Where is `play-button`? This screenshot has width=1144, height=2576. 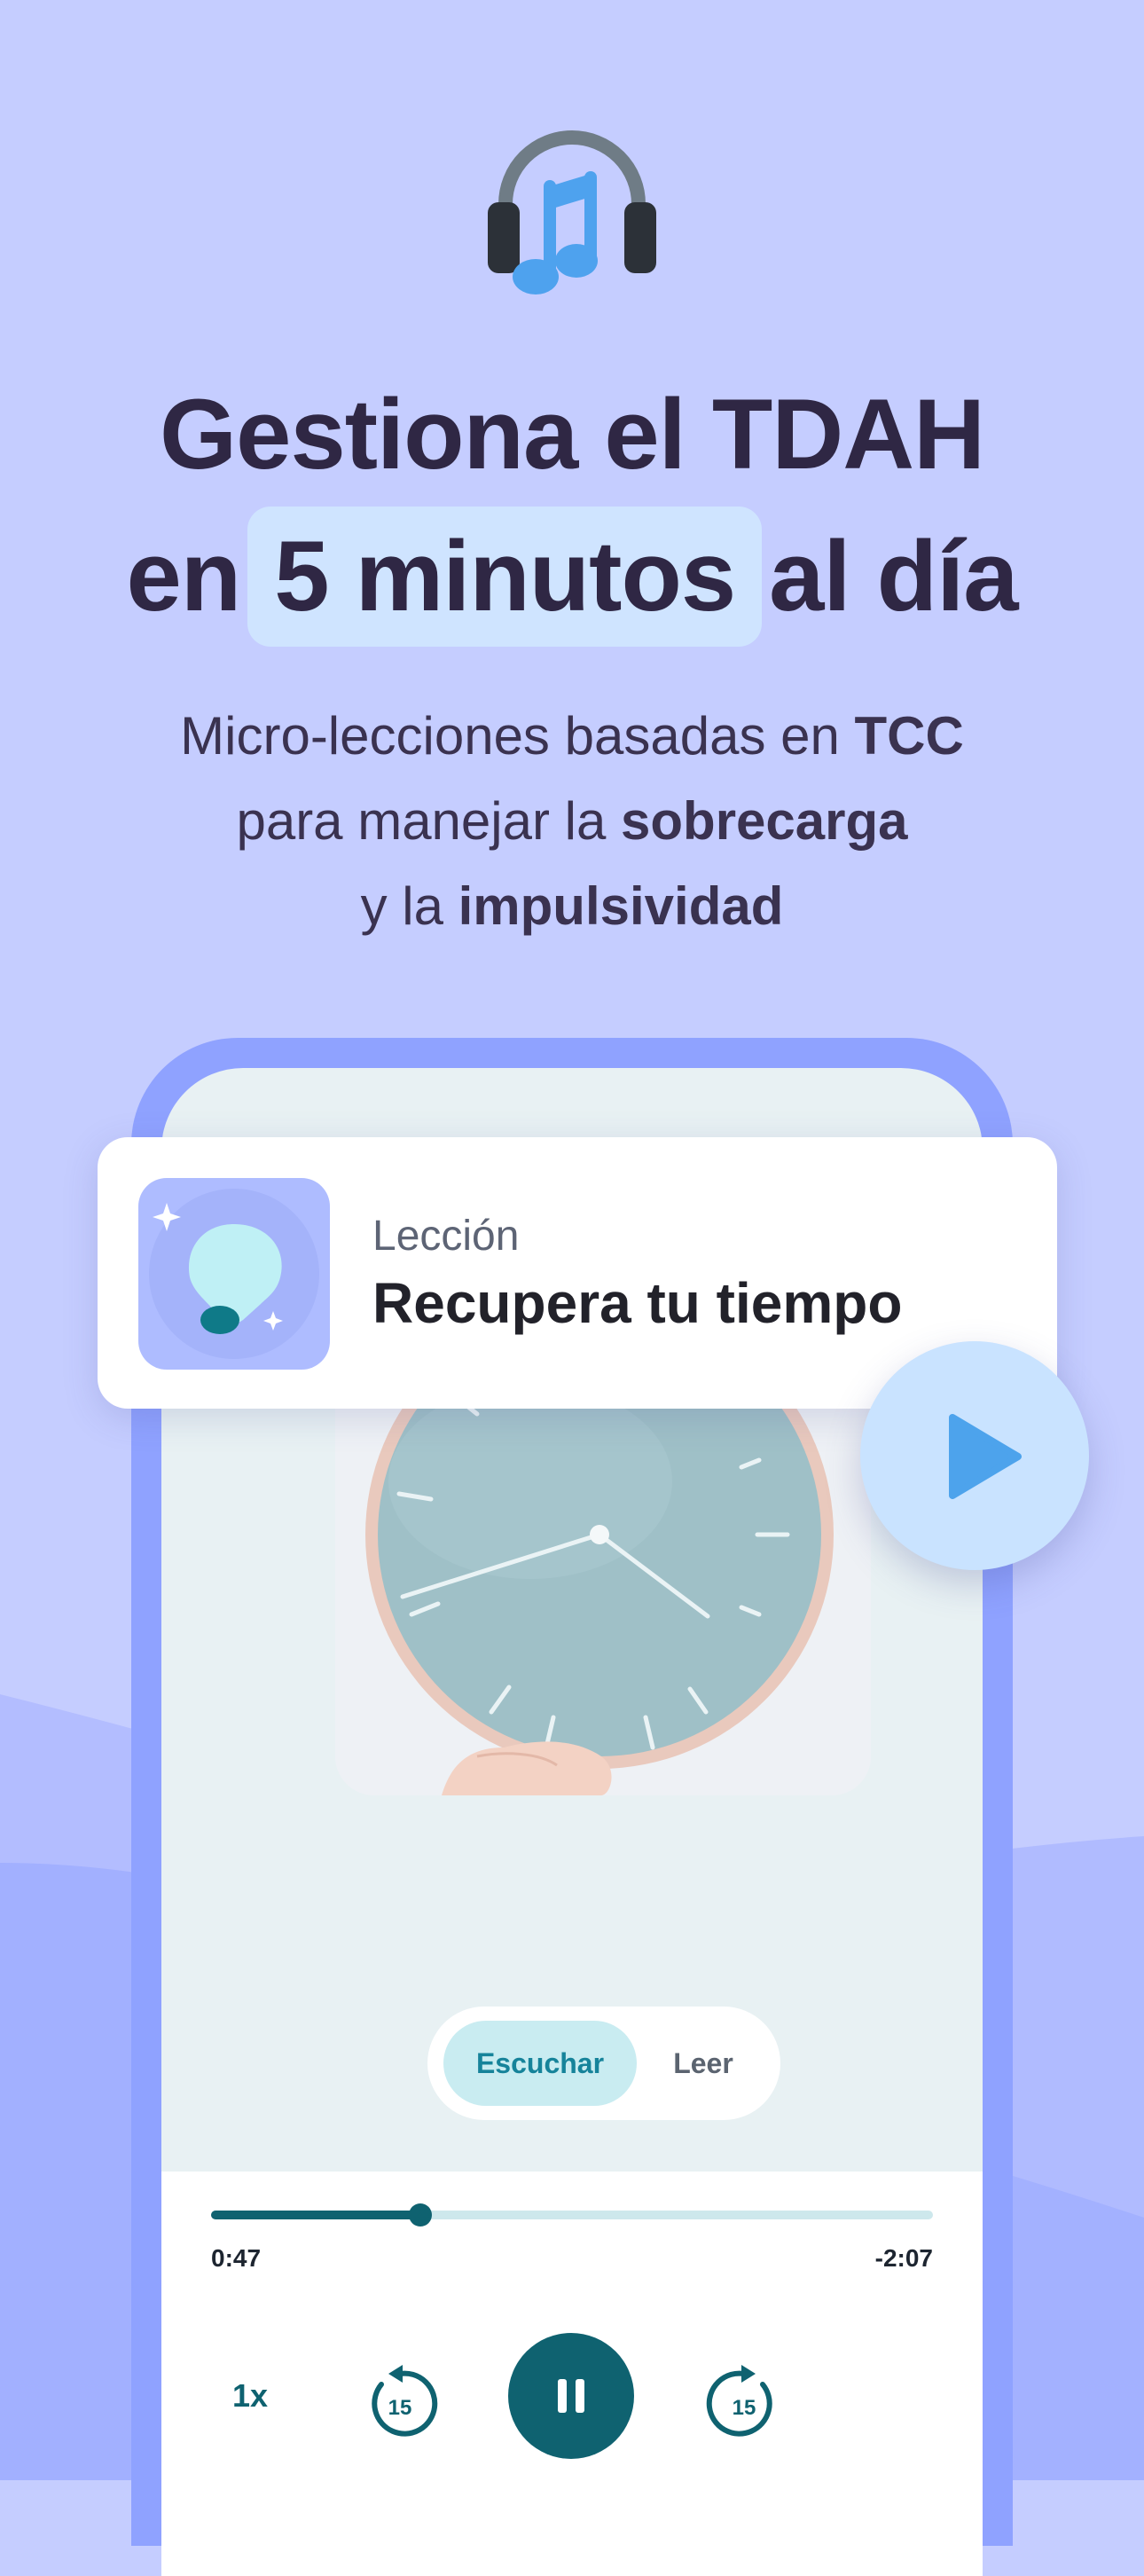
play-button is located at coordinates (975, 1455).